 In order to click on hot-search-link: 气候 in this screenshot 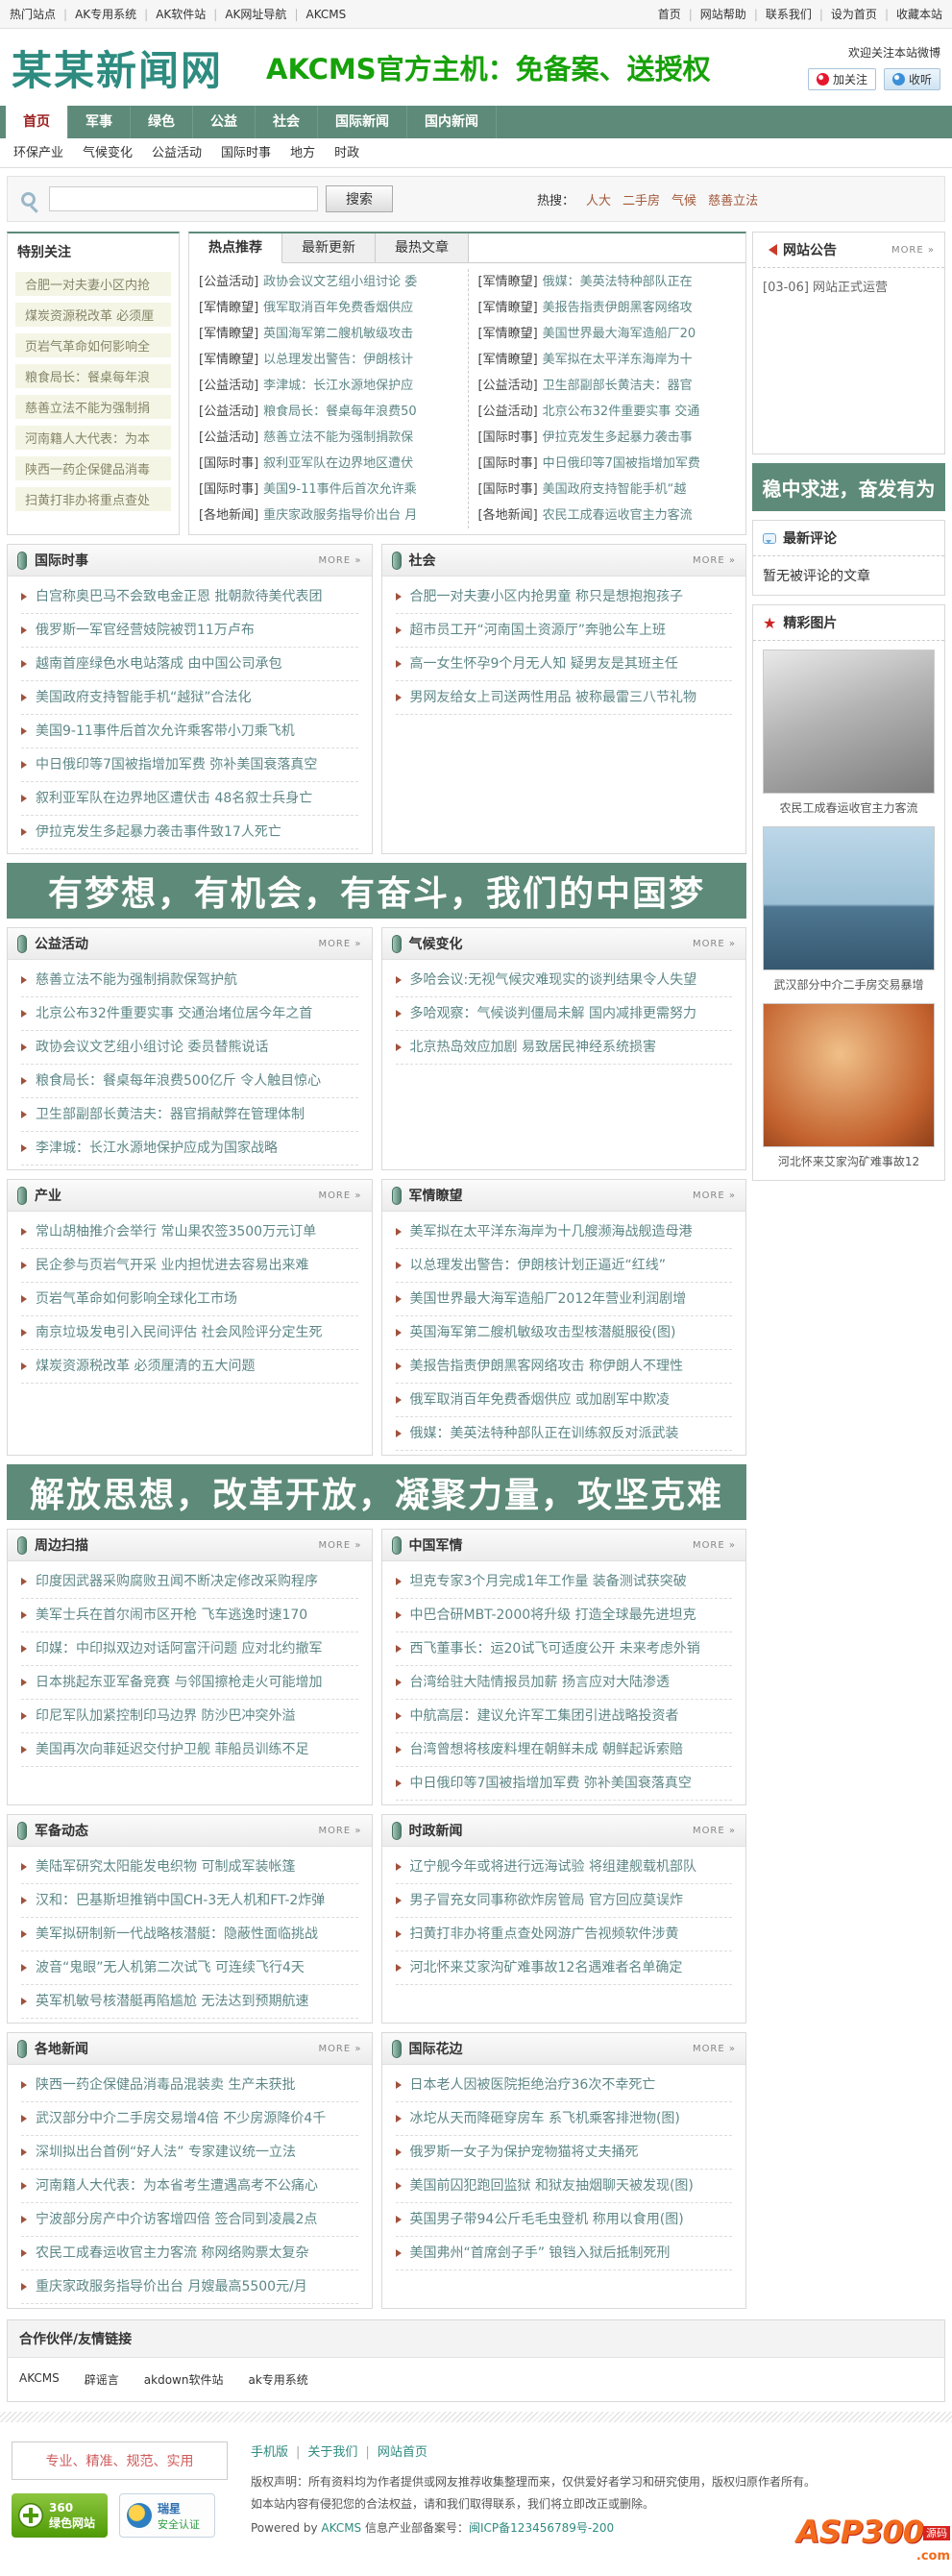, I will do `click(683, 201)`.